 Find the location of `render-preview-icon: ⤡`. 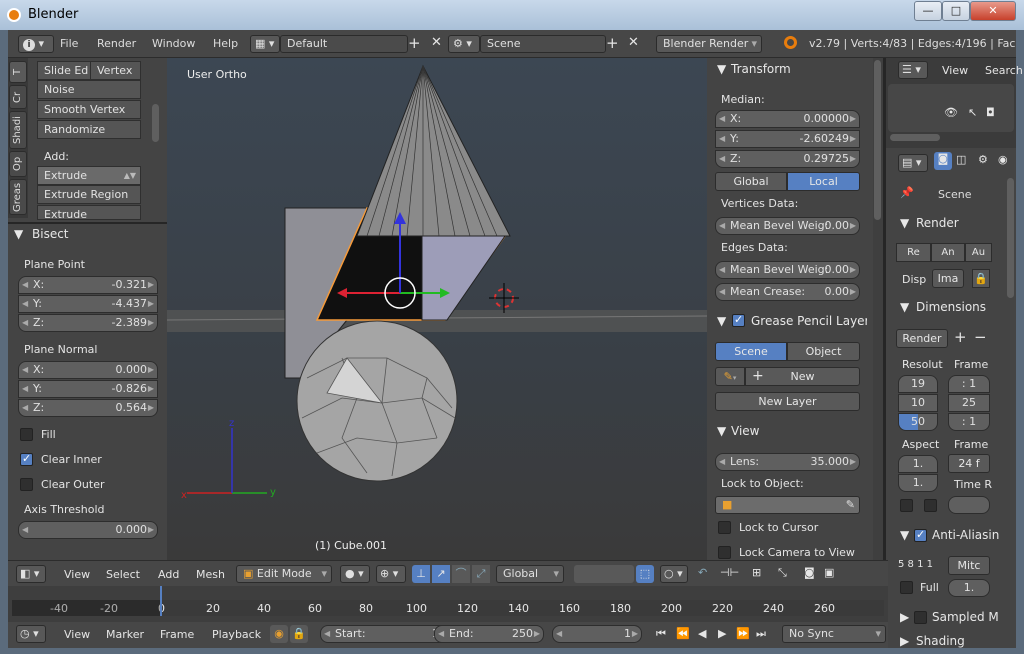

render-preview-icon: ⤡ is located at coordinates (782, 573).